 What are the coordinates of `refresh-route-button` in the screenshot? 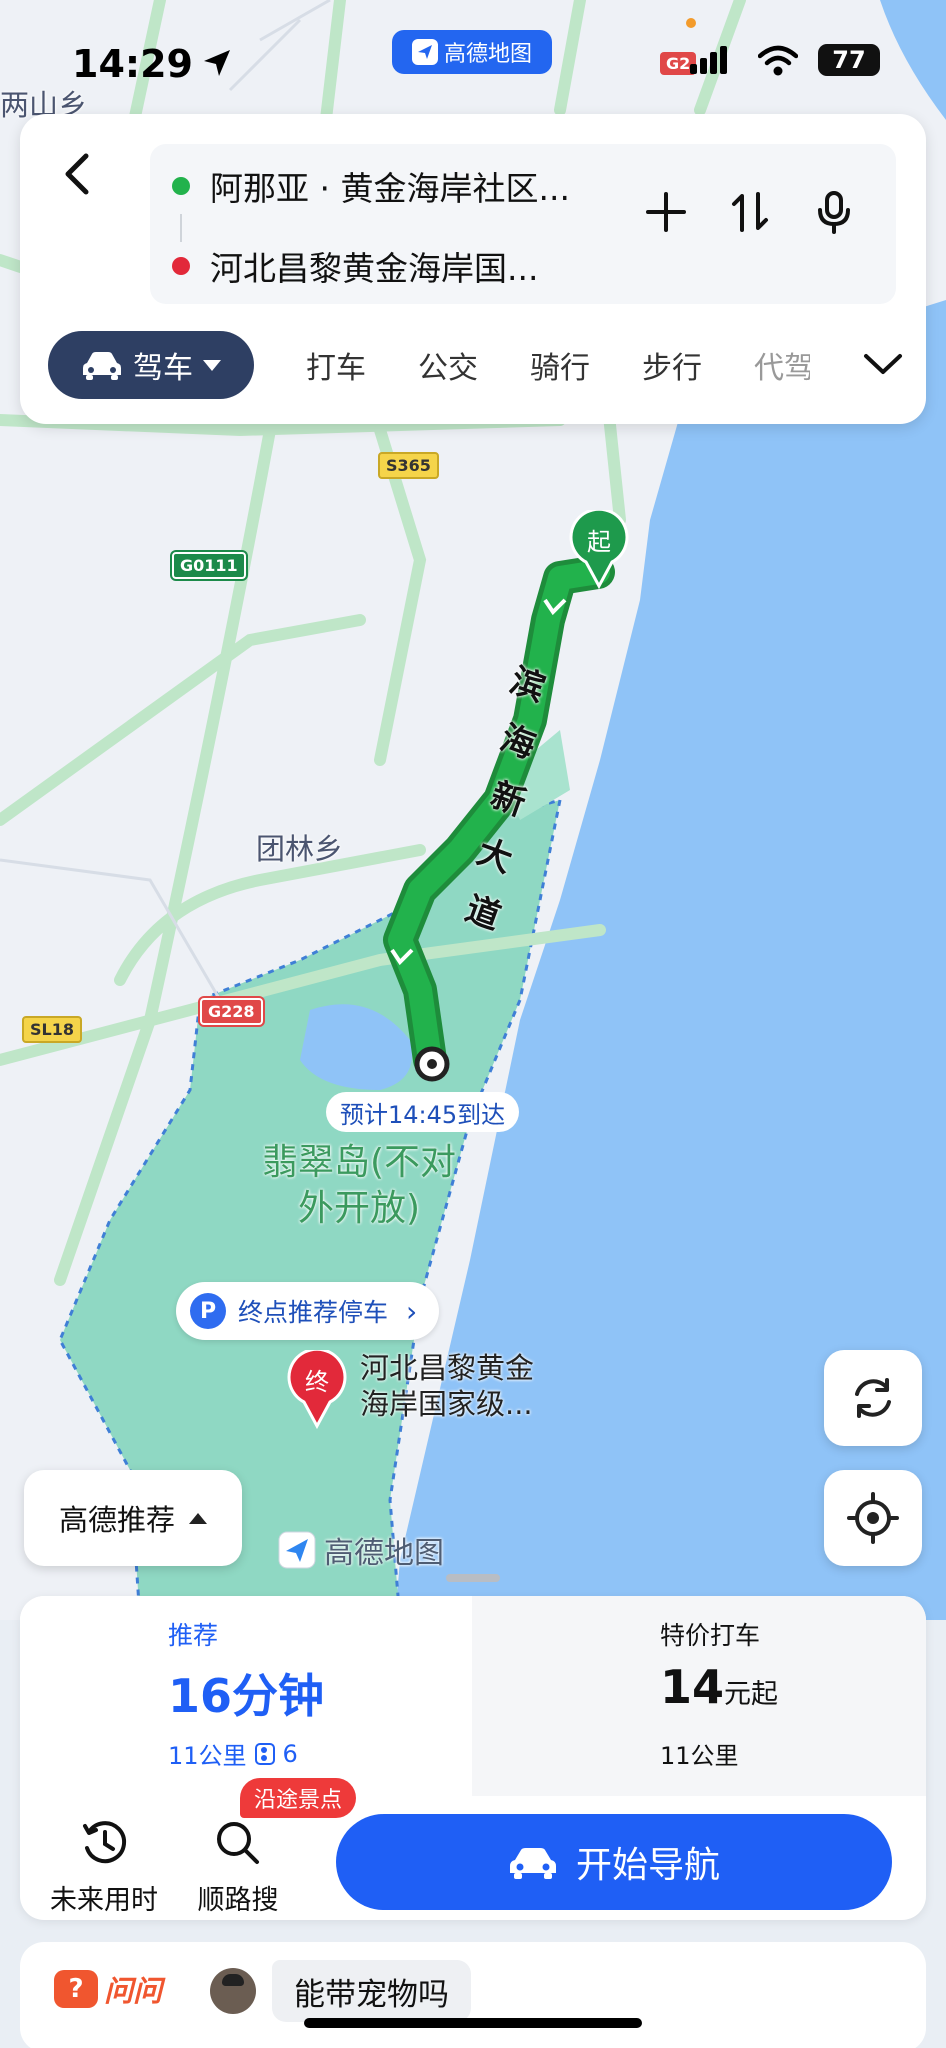 It's located at (873, 1398).